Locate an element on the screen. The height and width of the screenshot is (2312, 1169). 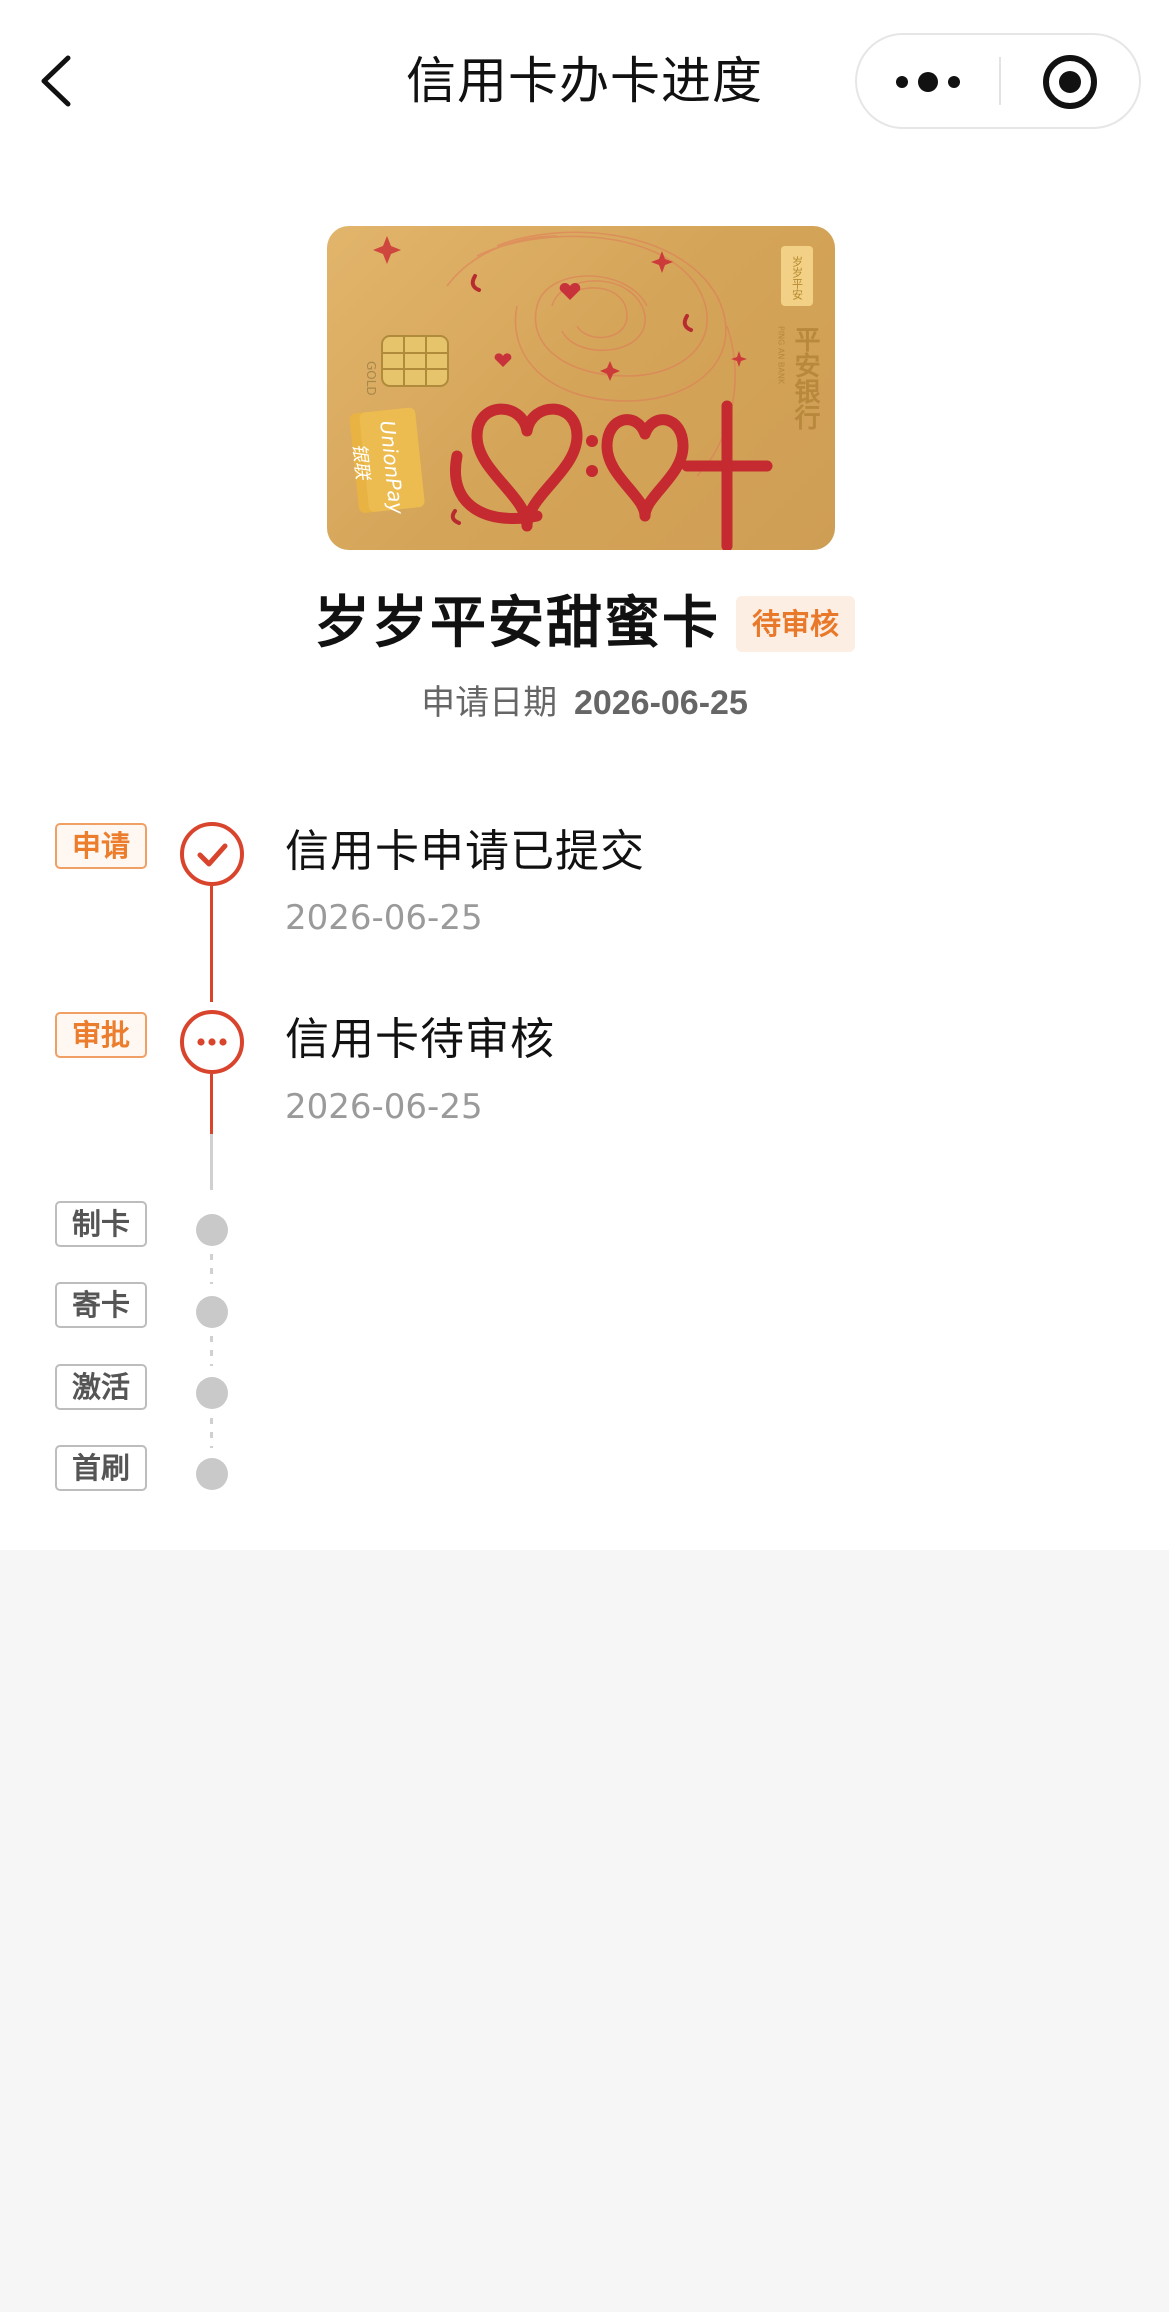
svg-text: 岁岁平安 is located at coordinates (797, 278).